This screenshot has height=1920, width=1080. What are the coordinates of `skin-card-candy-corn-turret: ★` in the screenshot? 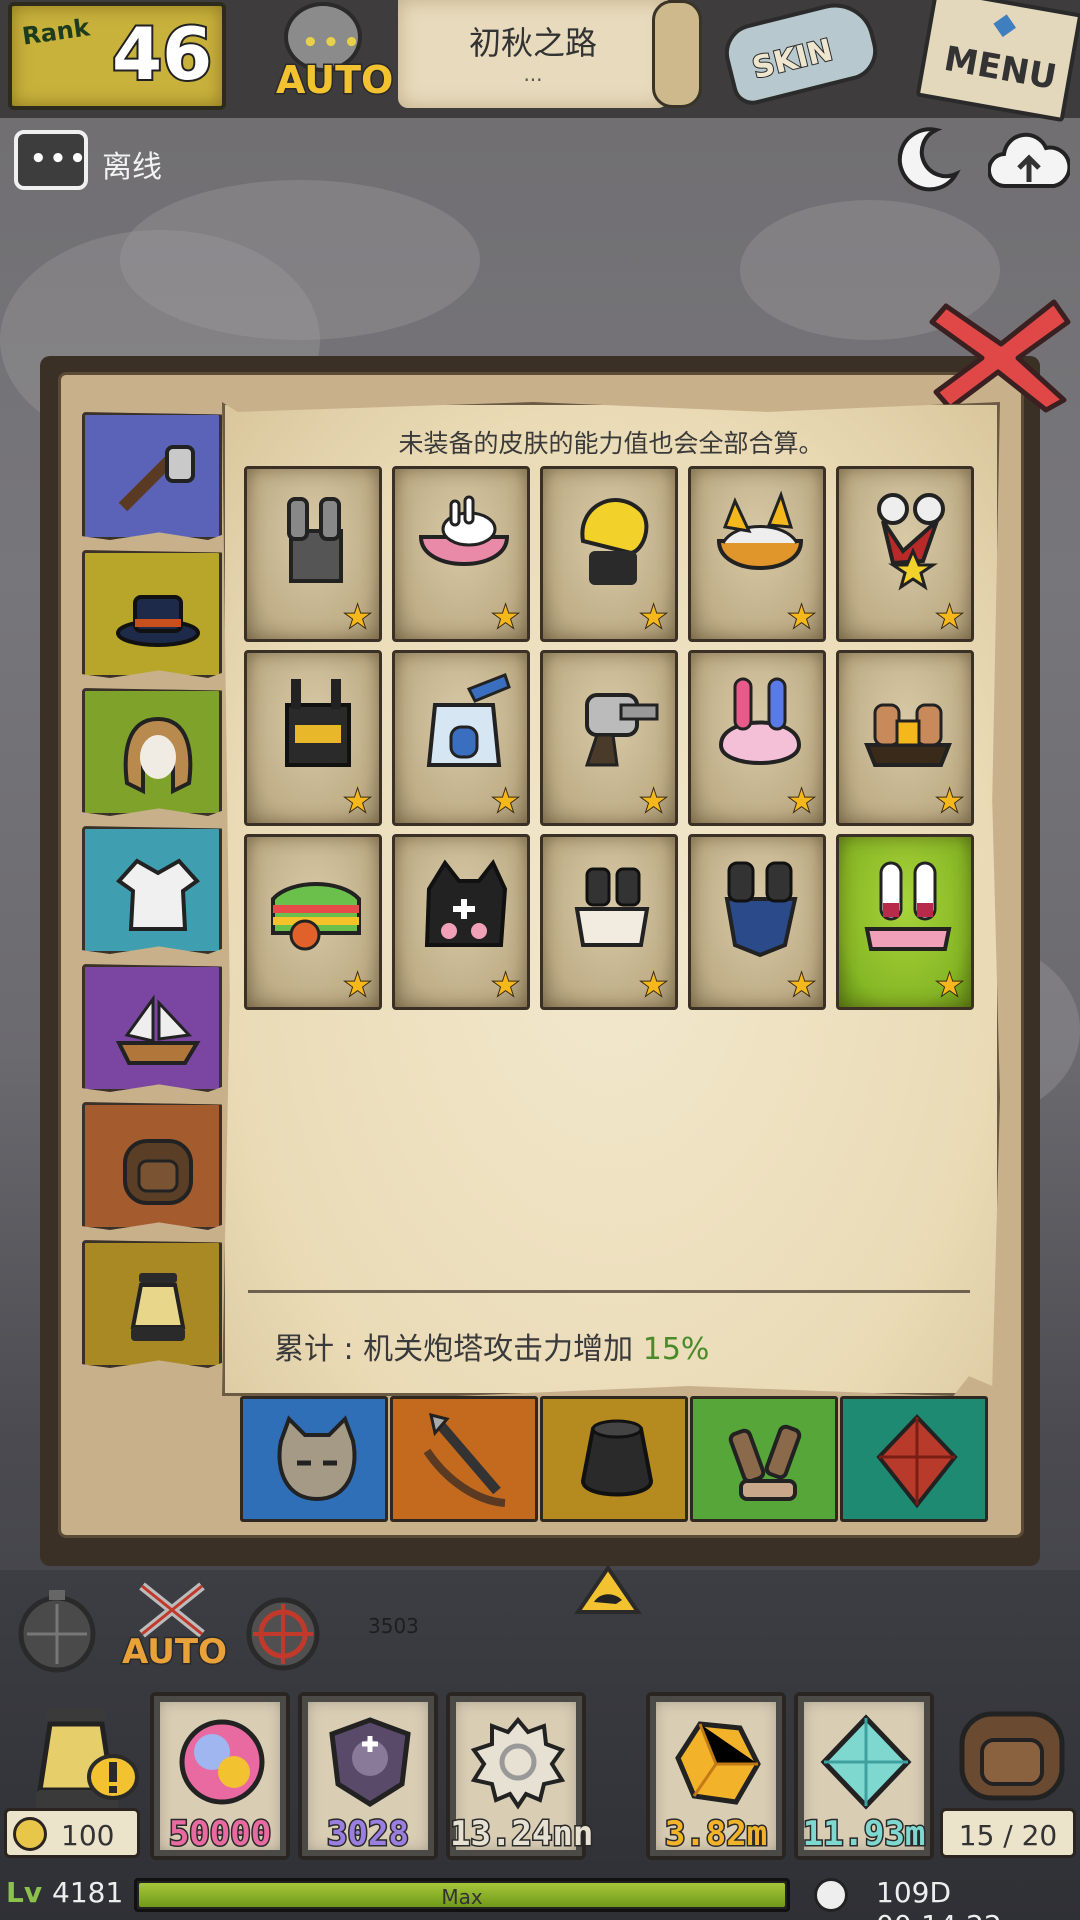 It's located at (757, 554).